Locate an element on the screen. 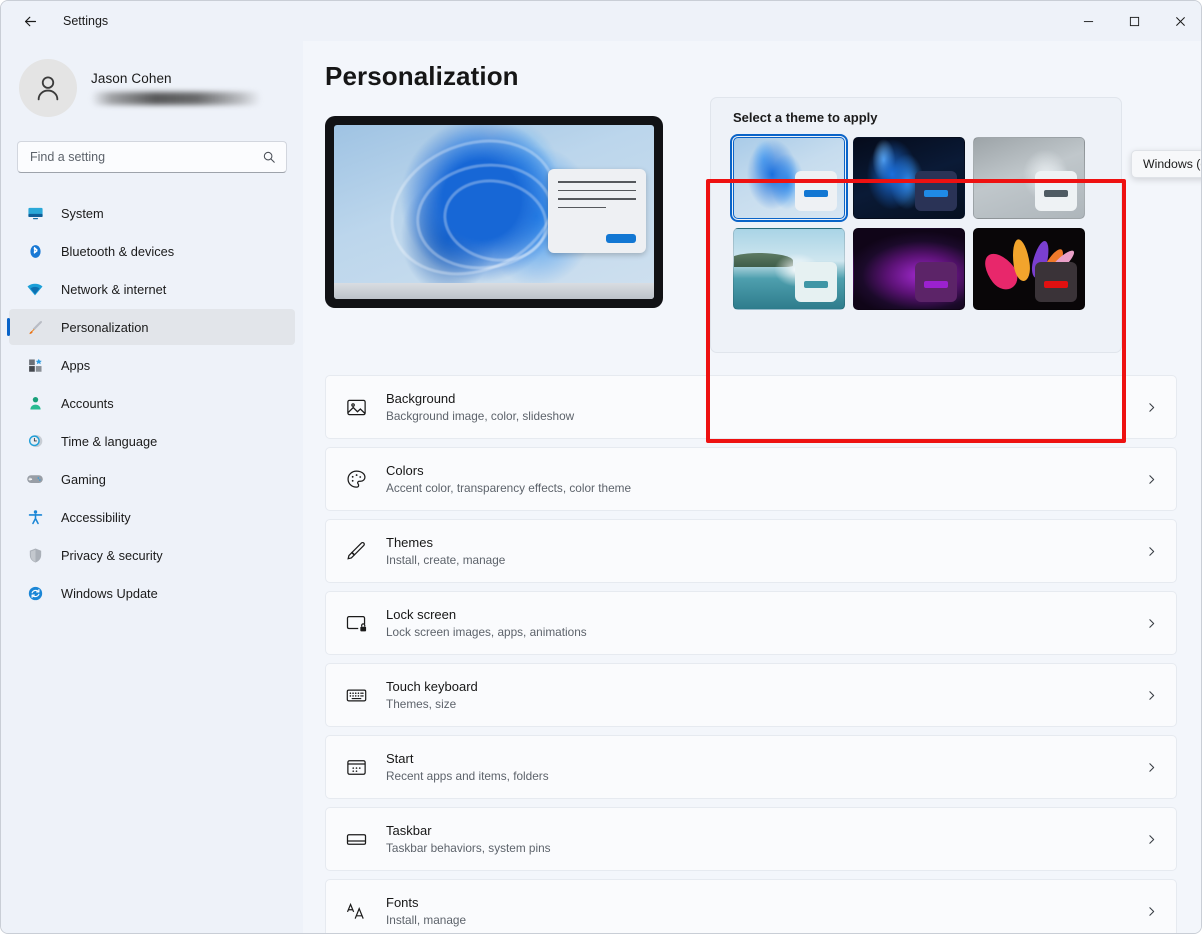 This screenshot has width=1202, height=934. sidebar-item-system: System is located at coordinates (152, 213).